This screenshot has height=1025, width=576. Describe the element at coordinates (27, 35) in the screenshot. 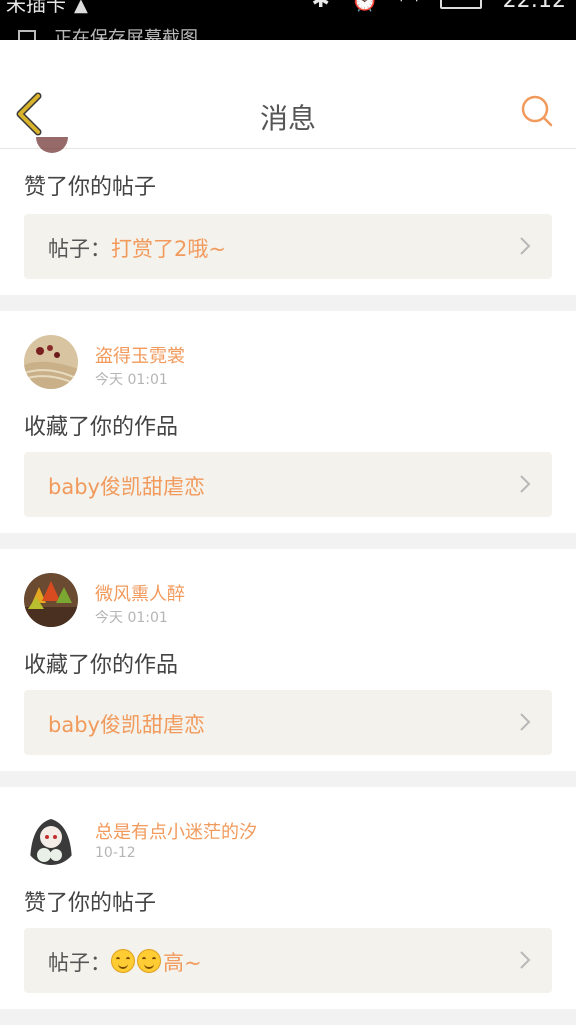

I see `screenshot-icon` at that location.